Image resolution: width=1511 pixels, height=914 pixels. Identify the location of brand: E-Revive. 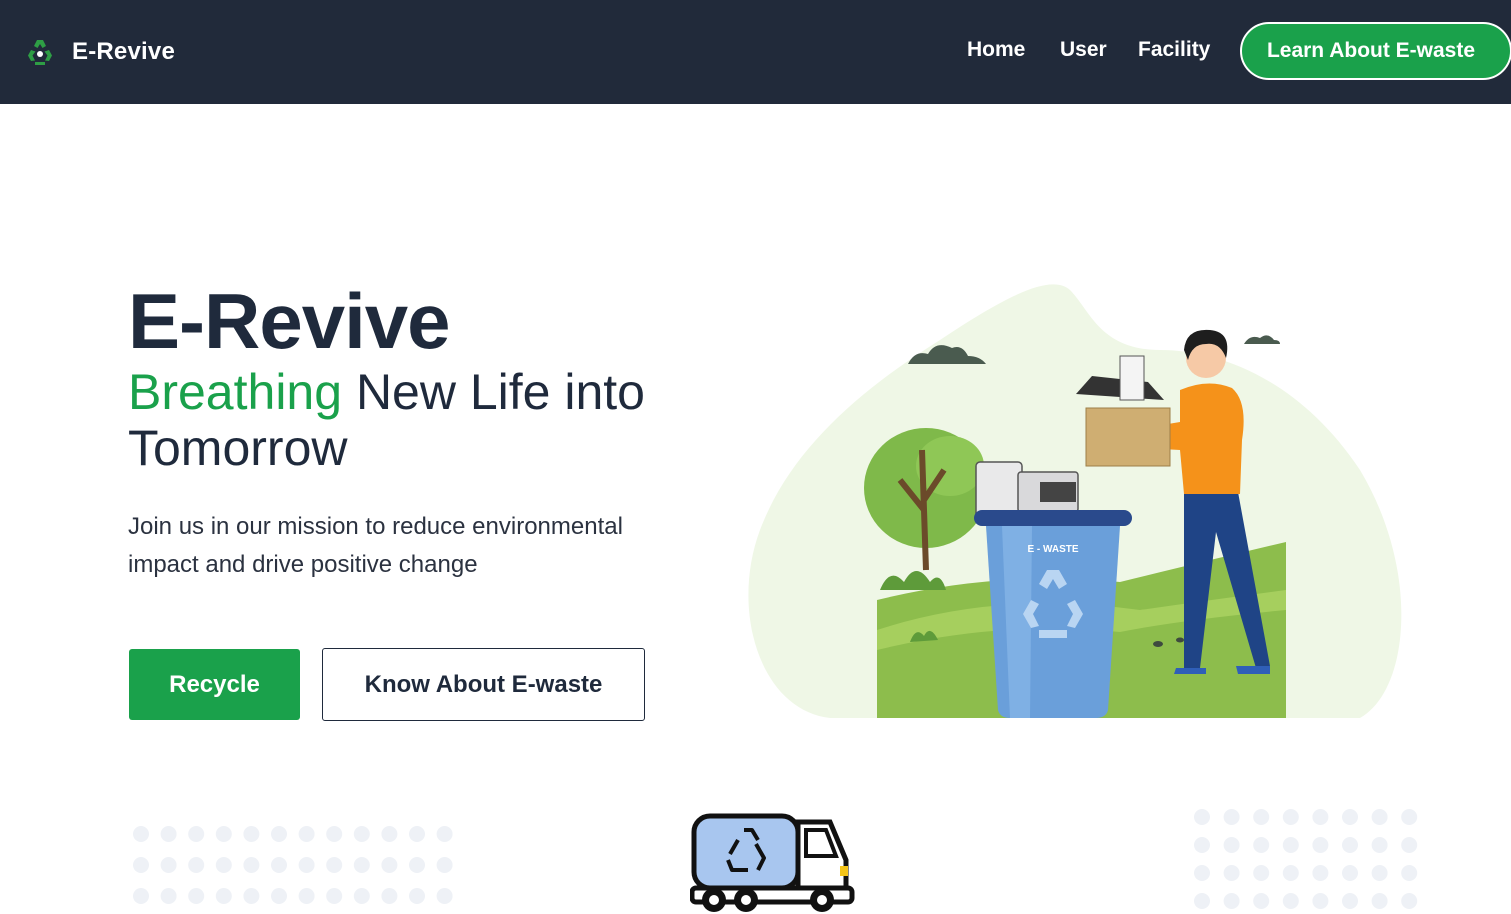
(99, 52).